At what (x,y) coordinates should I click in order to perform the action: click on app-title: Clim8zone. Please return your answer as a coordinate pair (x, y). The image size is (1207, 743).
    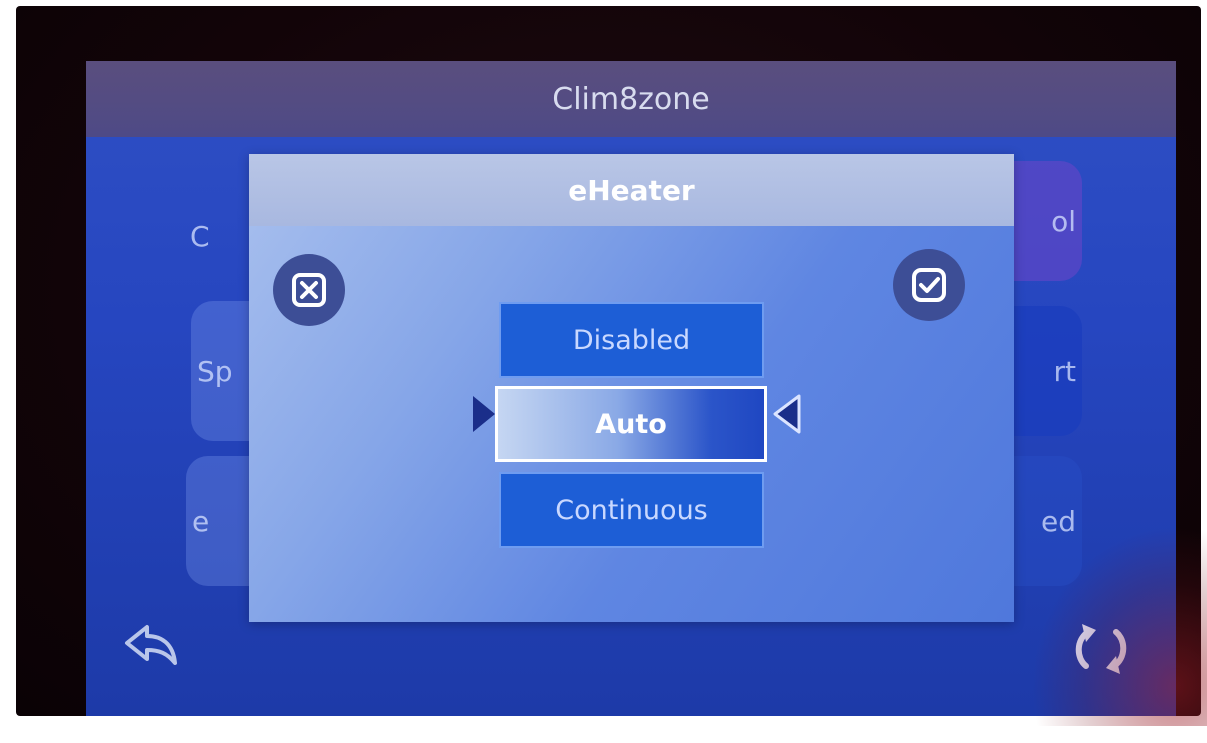
    Looking at the image, I should click on (631, 99).